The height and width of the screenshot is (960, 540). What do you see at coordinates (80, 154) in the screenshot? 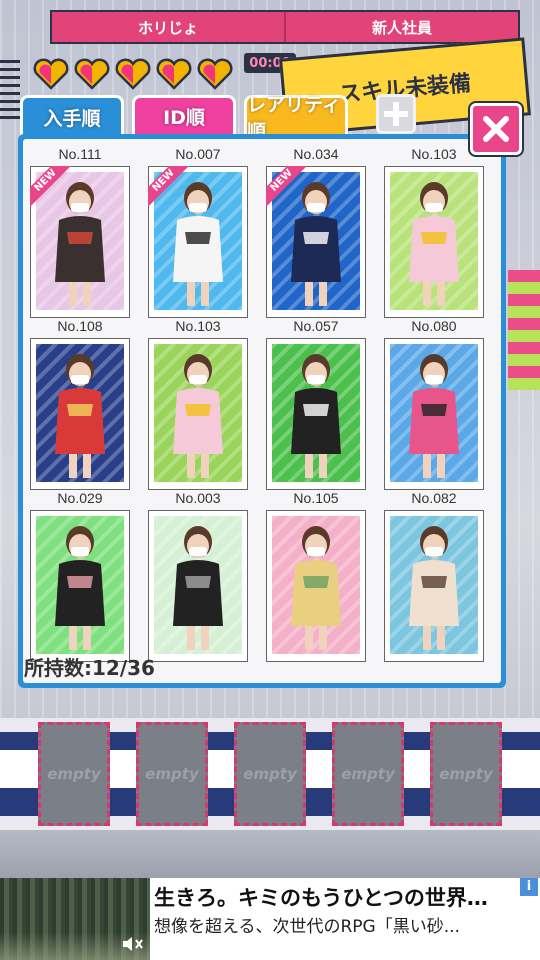
I see `card-number: No.111` at bounding box center [80, 154].